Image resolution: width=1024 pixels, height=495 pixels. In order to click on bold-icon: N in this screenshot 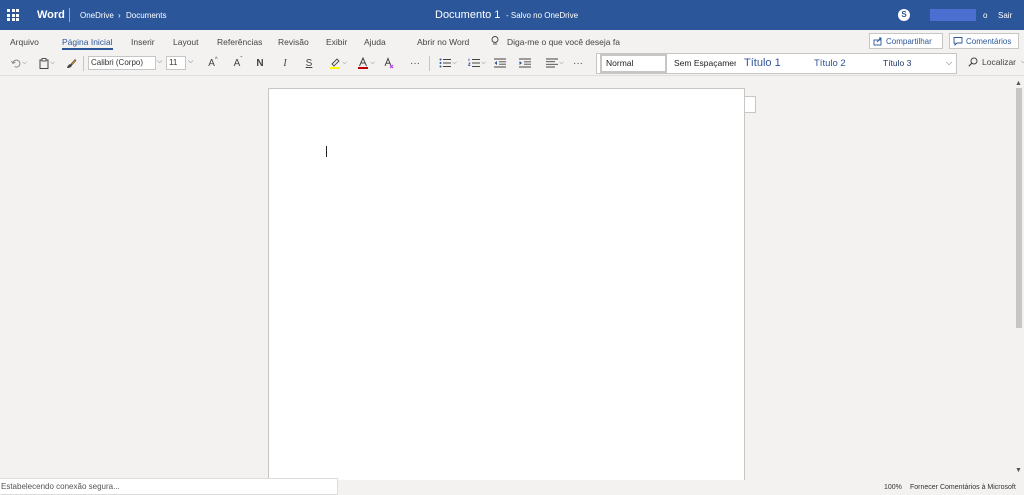, I will do `click(260, 63)`.